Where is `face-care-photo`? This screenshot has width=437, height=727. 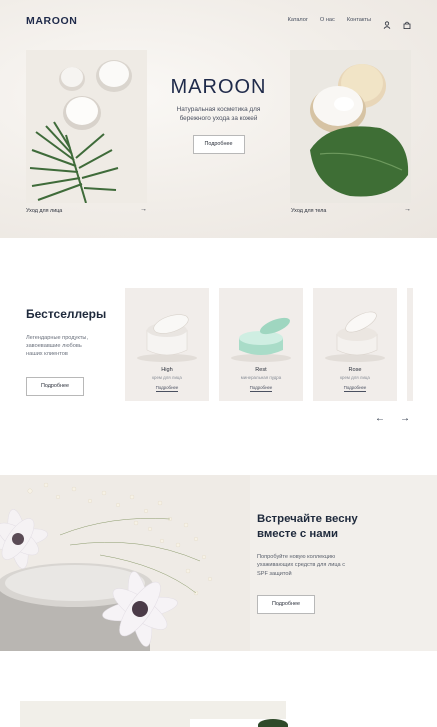
face-care-photo is located at coordinates (86, 126).